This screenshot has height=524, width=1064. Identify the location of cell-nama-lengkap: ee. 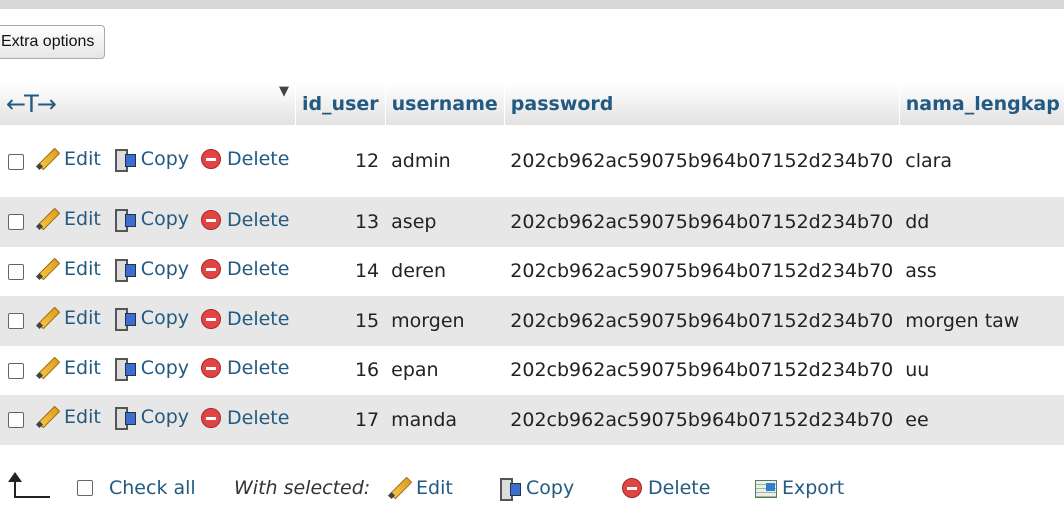
(981, 420).